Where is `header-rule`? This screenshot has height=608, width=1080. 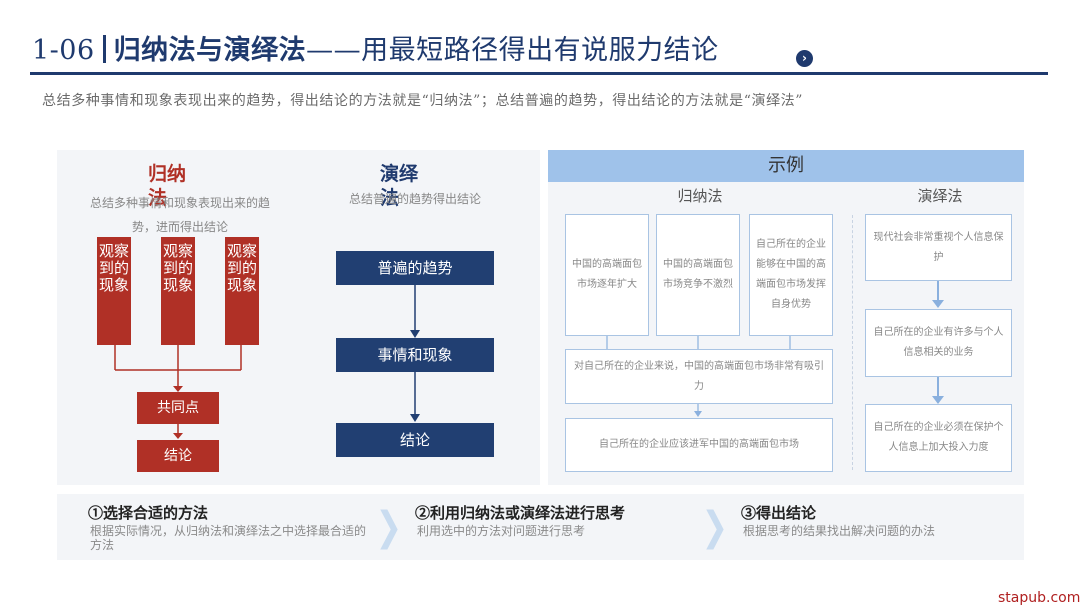
header-rule is located at coordinates (539, 73).